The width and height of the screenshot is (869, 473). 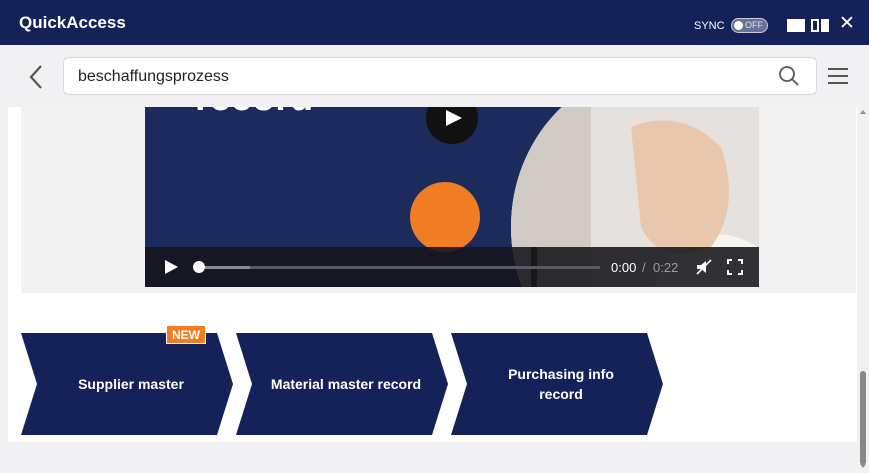 What do you see at coordinates (254, 113) in the screenshot?
I see `video-title-text: record` at bounding box center [254, 113].